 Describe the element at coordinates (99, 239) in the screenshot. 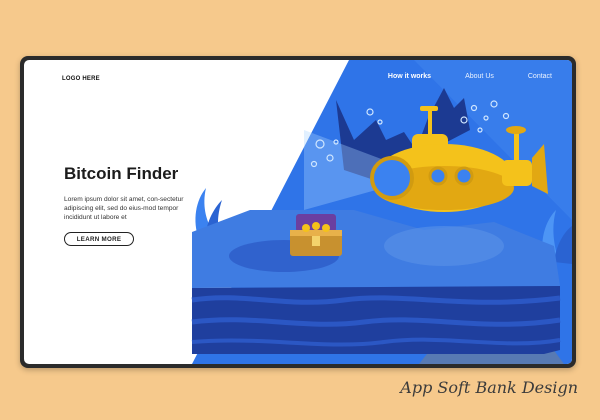

I see `learn-more-button: LEARN MORE` at that location.